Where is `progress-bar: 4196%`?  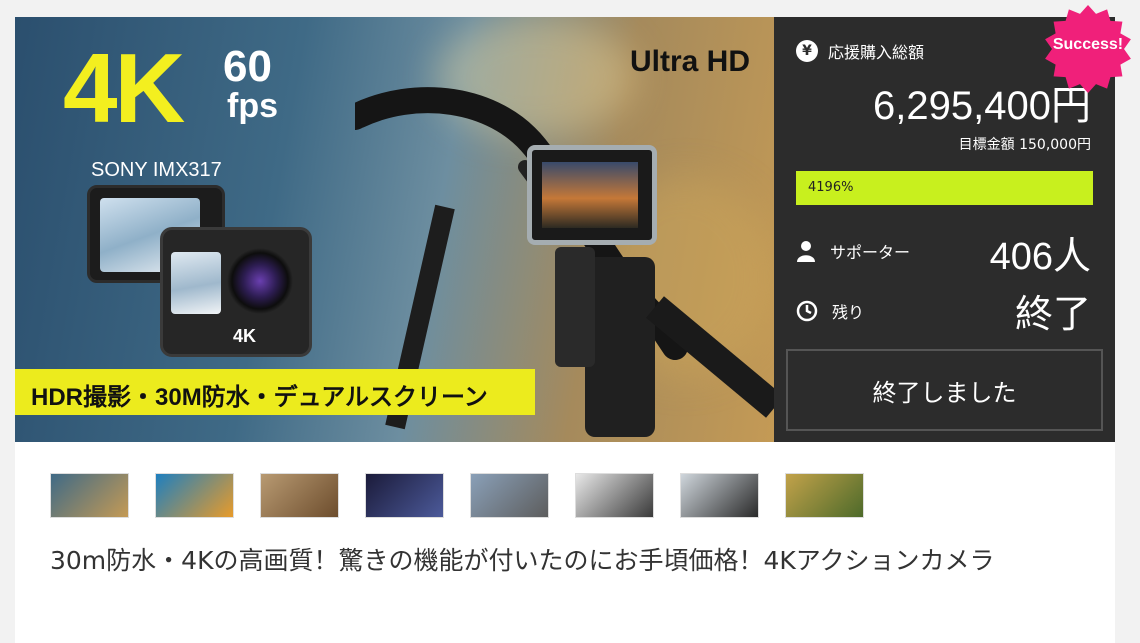
progress-bar: 4196% is located at coordinates (944, 188).